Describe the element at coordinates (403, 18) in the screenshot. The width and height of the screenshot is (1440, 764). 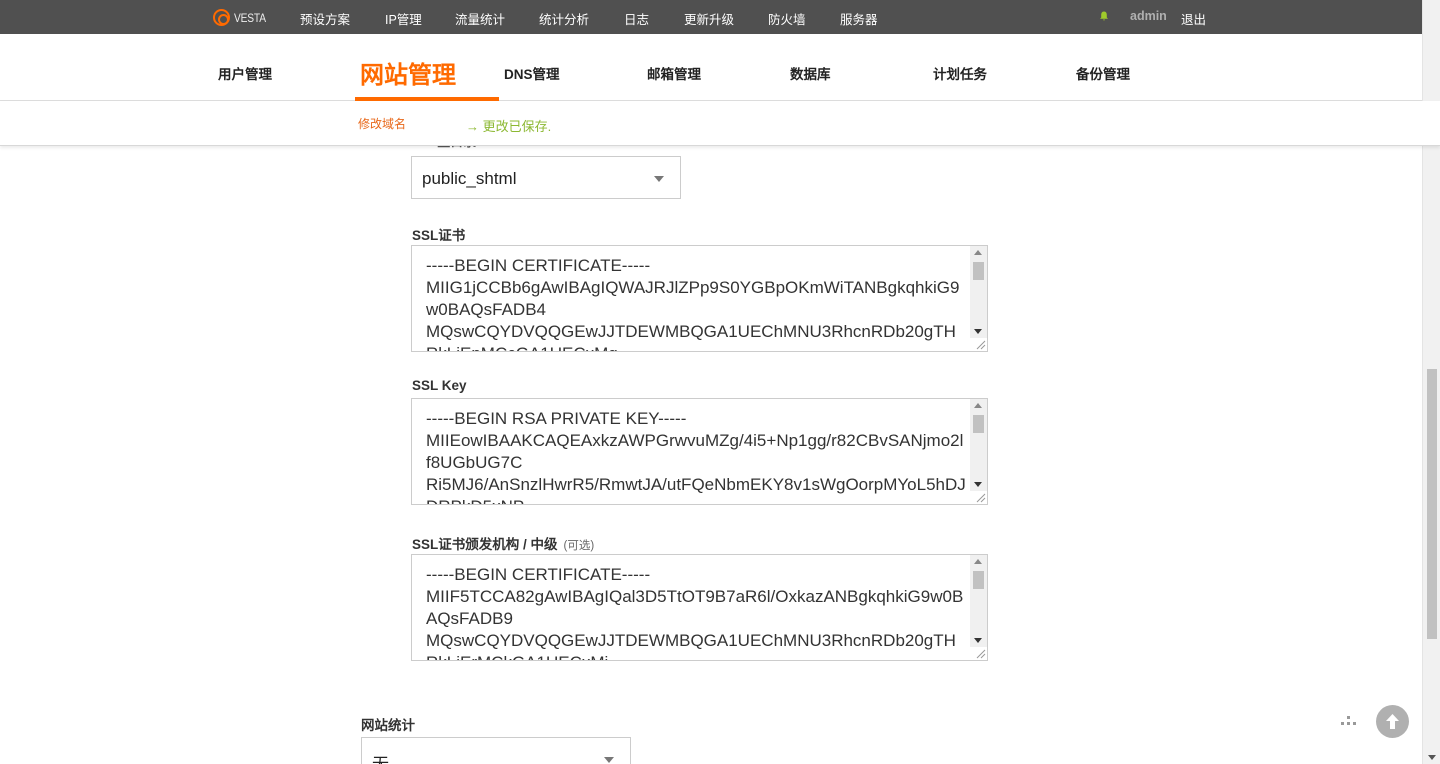
I see `nav-ip: IP管理` at that location.